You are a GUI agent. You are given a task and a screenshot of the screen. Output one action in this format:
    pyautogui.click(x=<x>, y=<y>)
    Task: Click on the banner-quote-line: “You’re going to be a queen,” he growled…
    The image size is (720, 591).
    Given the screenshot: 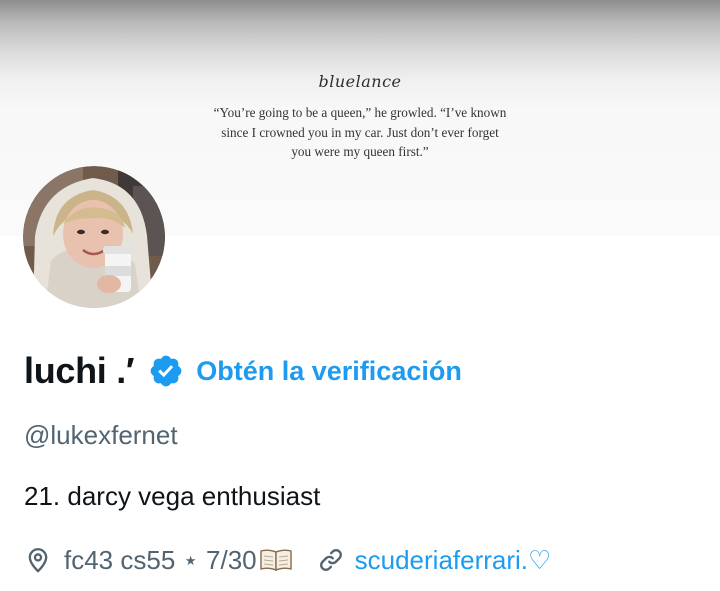 What is the action you would take?
    pyautogui.click(x=360, y=112)
    